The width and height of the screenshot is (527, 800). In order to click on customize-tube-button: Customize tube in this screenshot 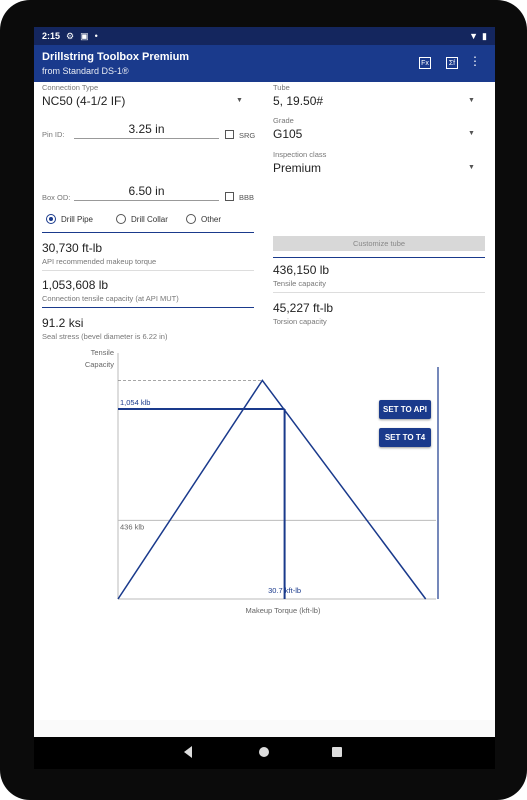, I will do `click(379, 243)`.